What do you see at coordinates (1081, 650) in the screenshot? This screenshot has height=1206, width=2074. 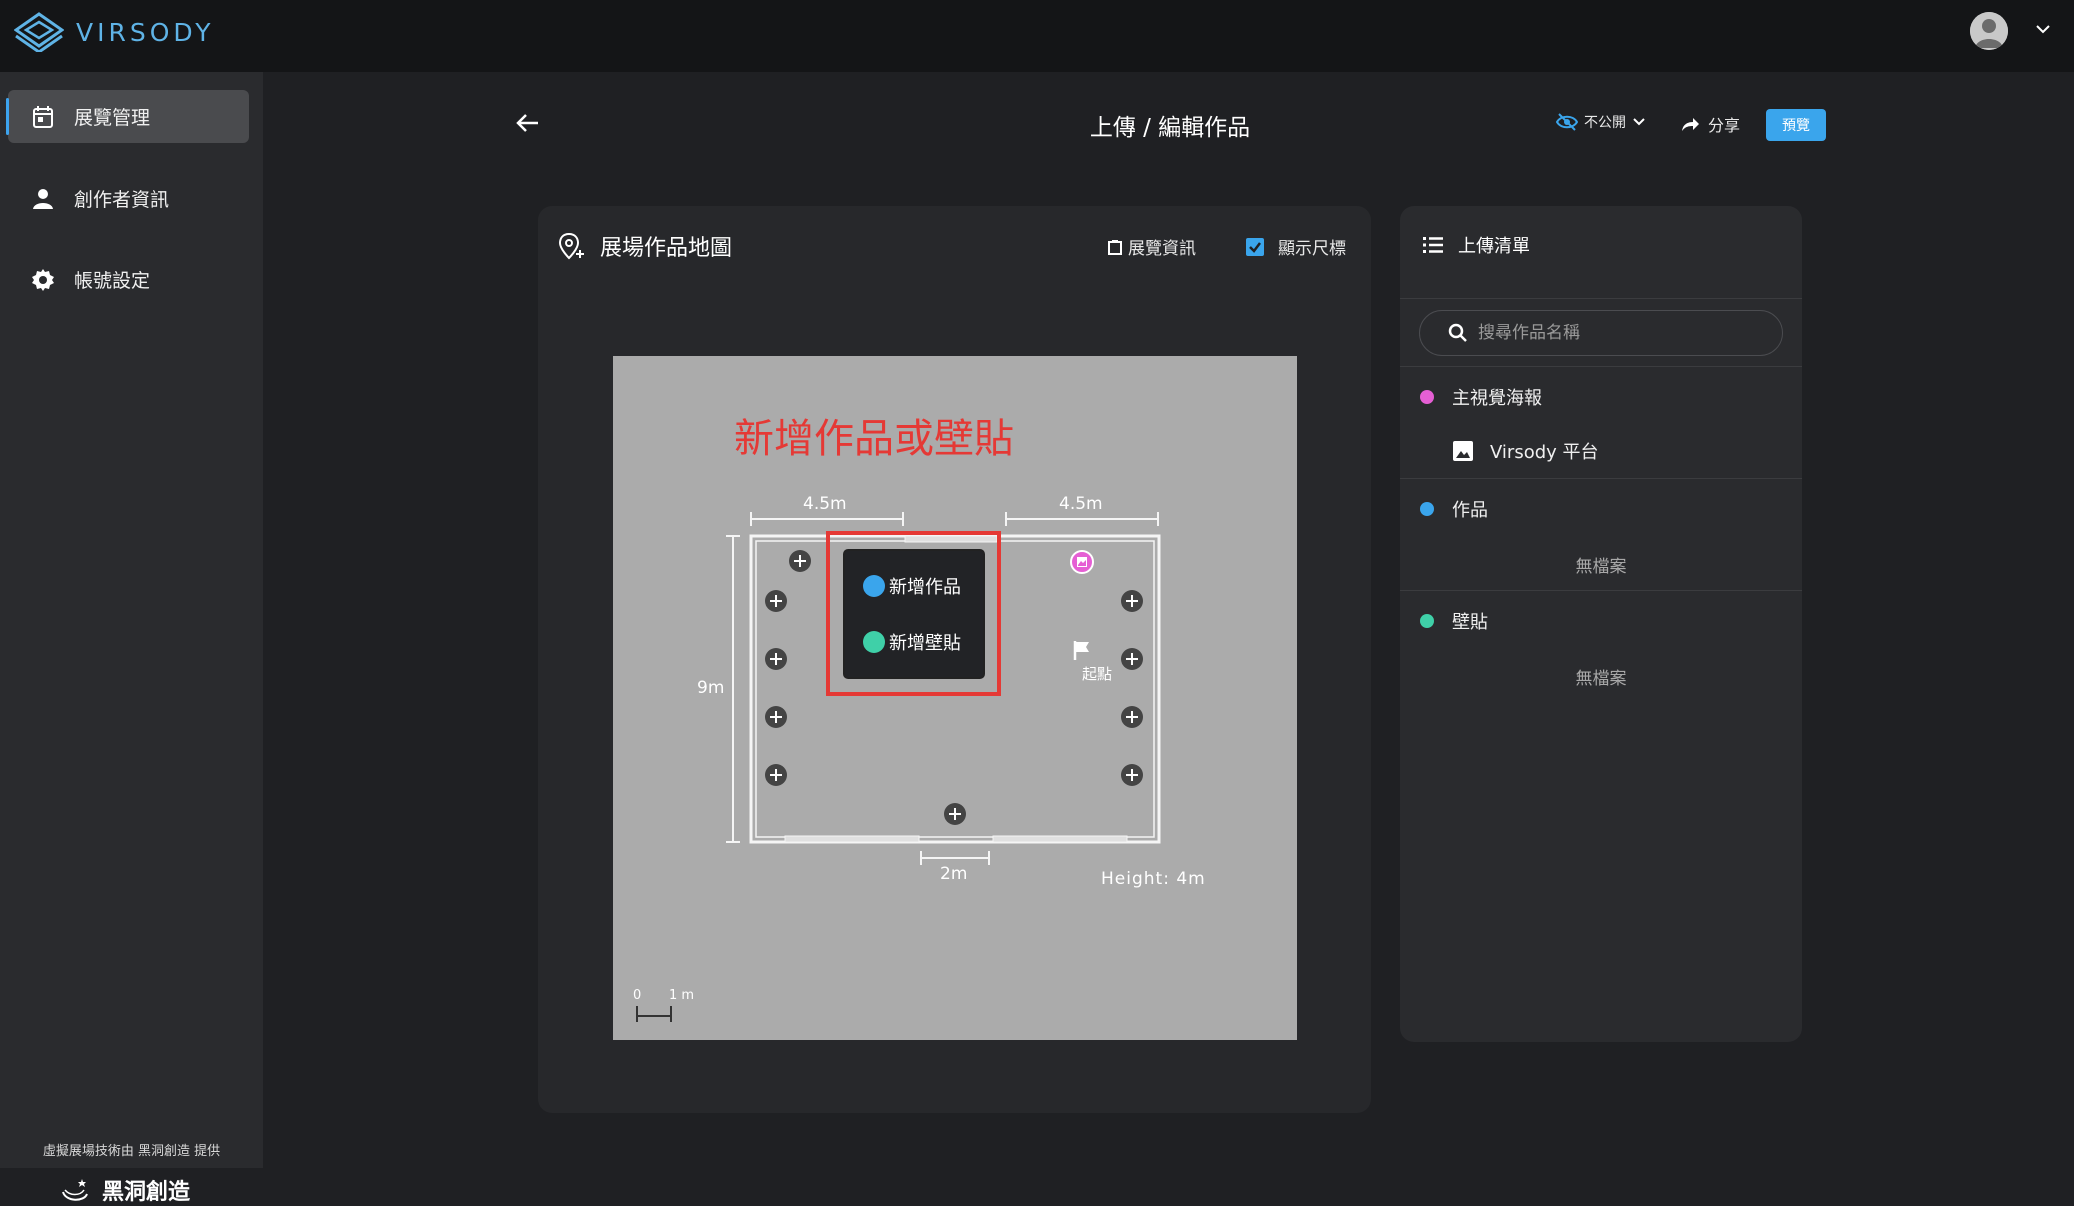 I see `start-flag-icon` at bounding box center [1081, 650].